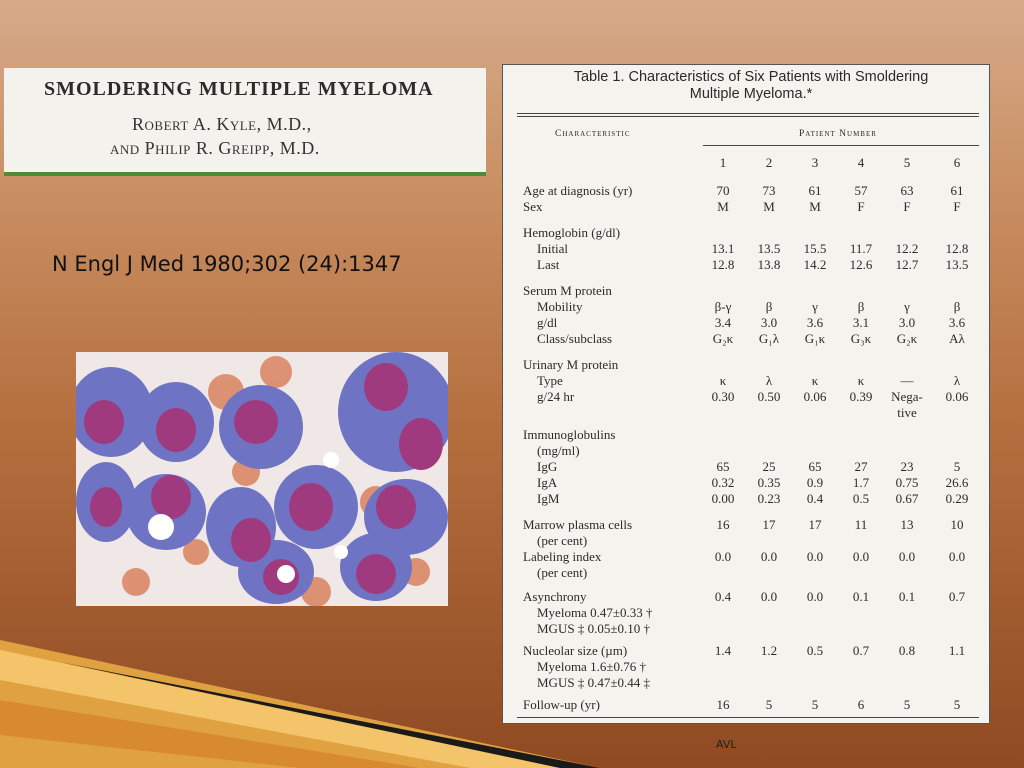  What do you see at coordinates (815, 248) in the screenshot?
I see `table-cell: 15.5` at bounding box center [815, 248].